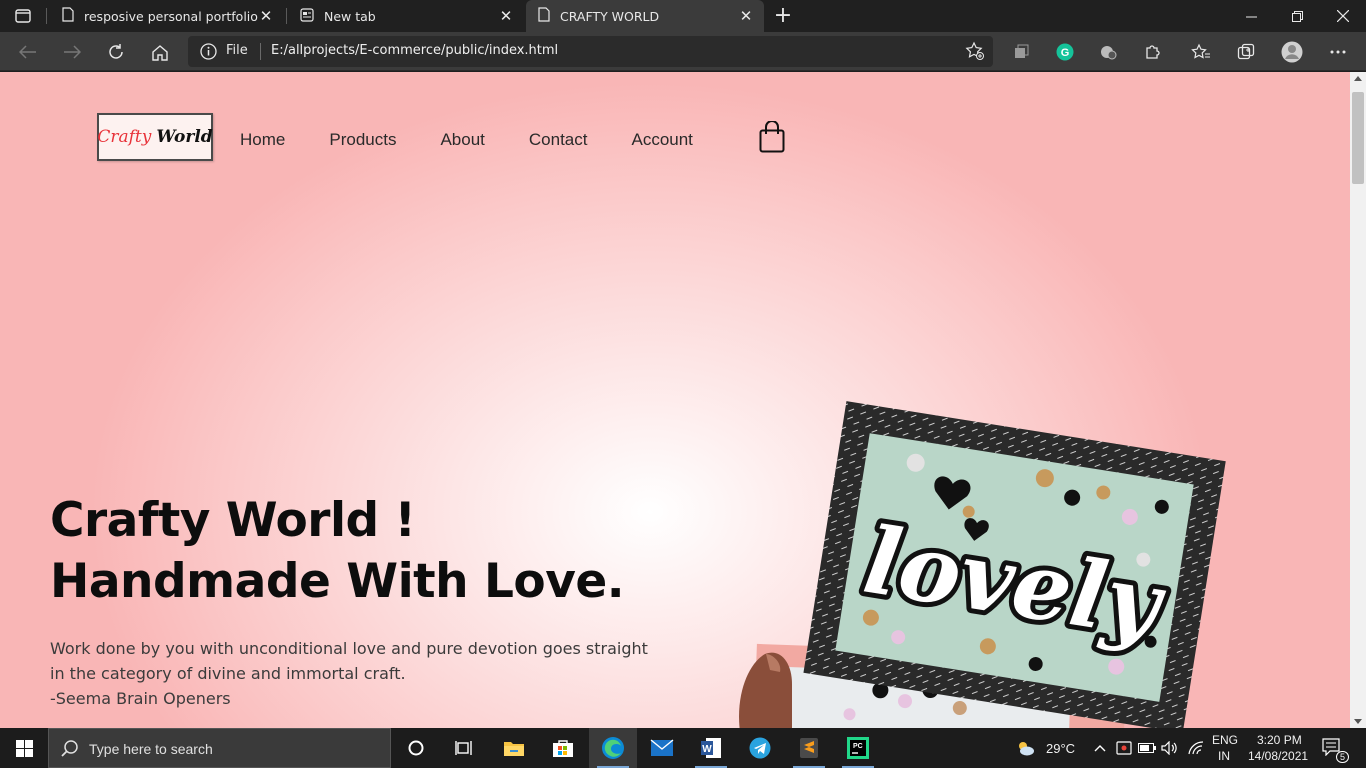 This screenshot has height=768, width=1366. Describe the element at coordinates (237, 50) in the screenshot. I see `scheme-label: File` at that location.